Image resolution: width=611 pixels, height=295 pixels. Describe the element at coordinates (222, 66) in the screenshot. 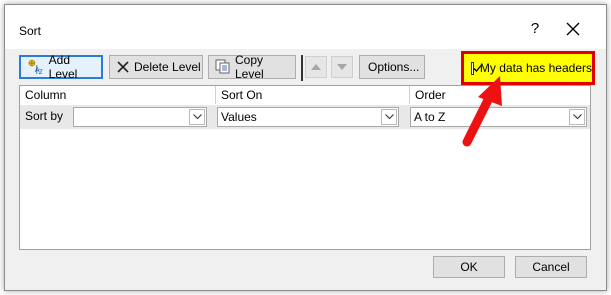

I see `copy-level-icon` at that location.